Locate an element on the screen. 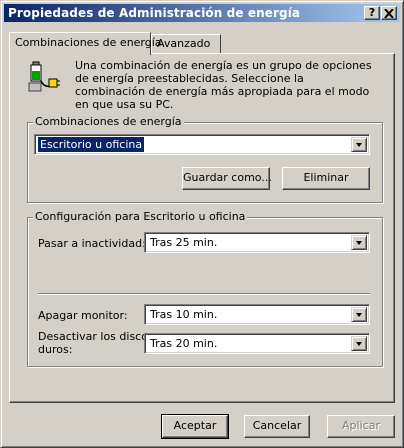 Image resolution: width=404 pixels, height=448 pixels. disks-value: Tras 20 min. is located at coordinates (184, 343).